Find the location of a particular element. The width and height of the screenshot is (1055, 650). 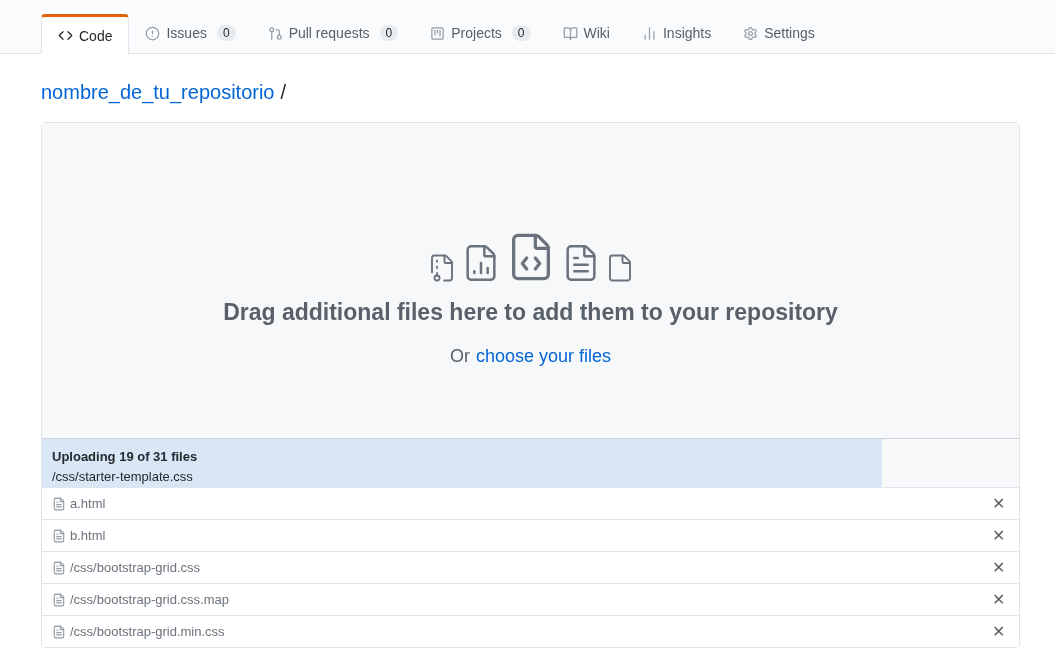

file-name: b.html is located at coordinates (88, 535).